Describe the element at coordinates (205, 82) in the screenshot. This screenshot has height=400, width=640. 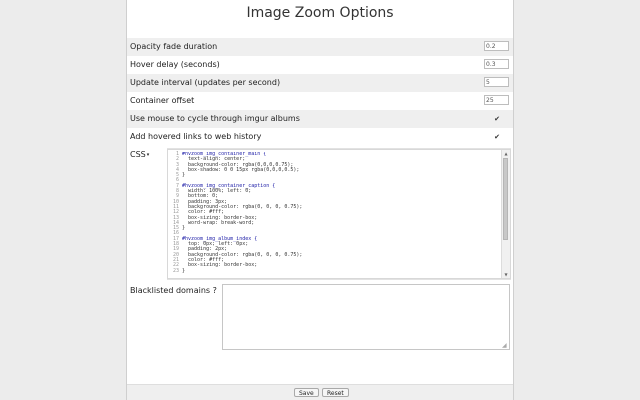
I see `update-interval-label: Update interval (updates per second)` at that location.